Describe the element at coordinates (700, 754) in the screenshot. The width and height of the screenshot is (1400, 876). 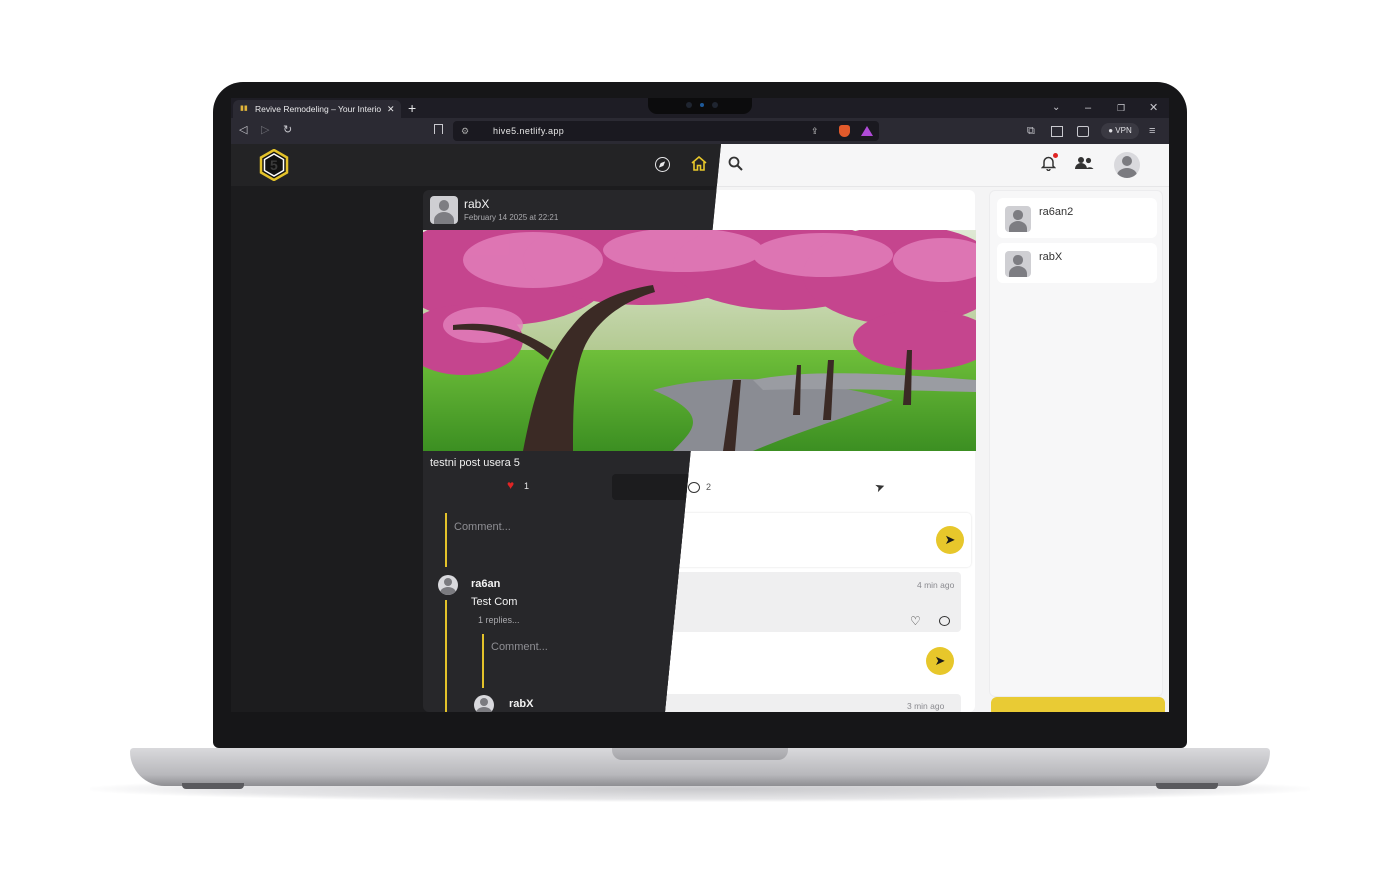
I see `laptop-hinge` at that location.